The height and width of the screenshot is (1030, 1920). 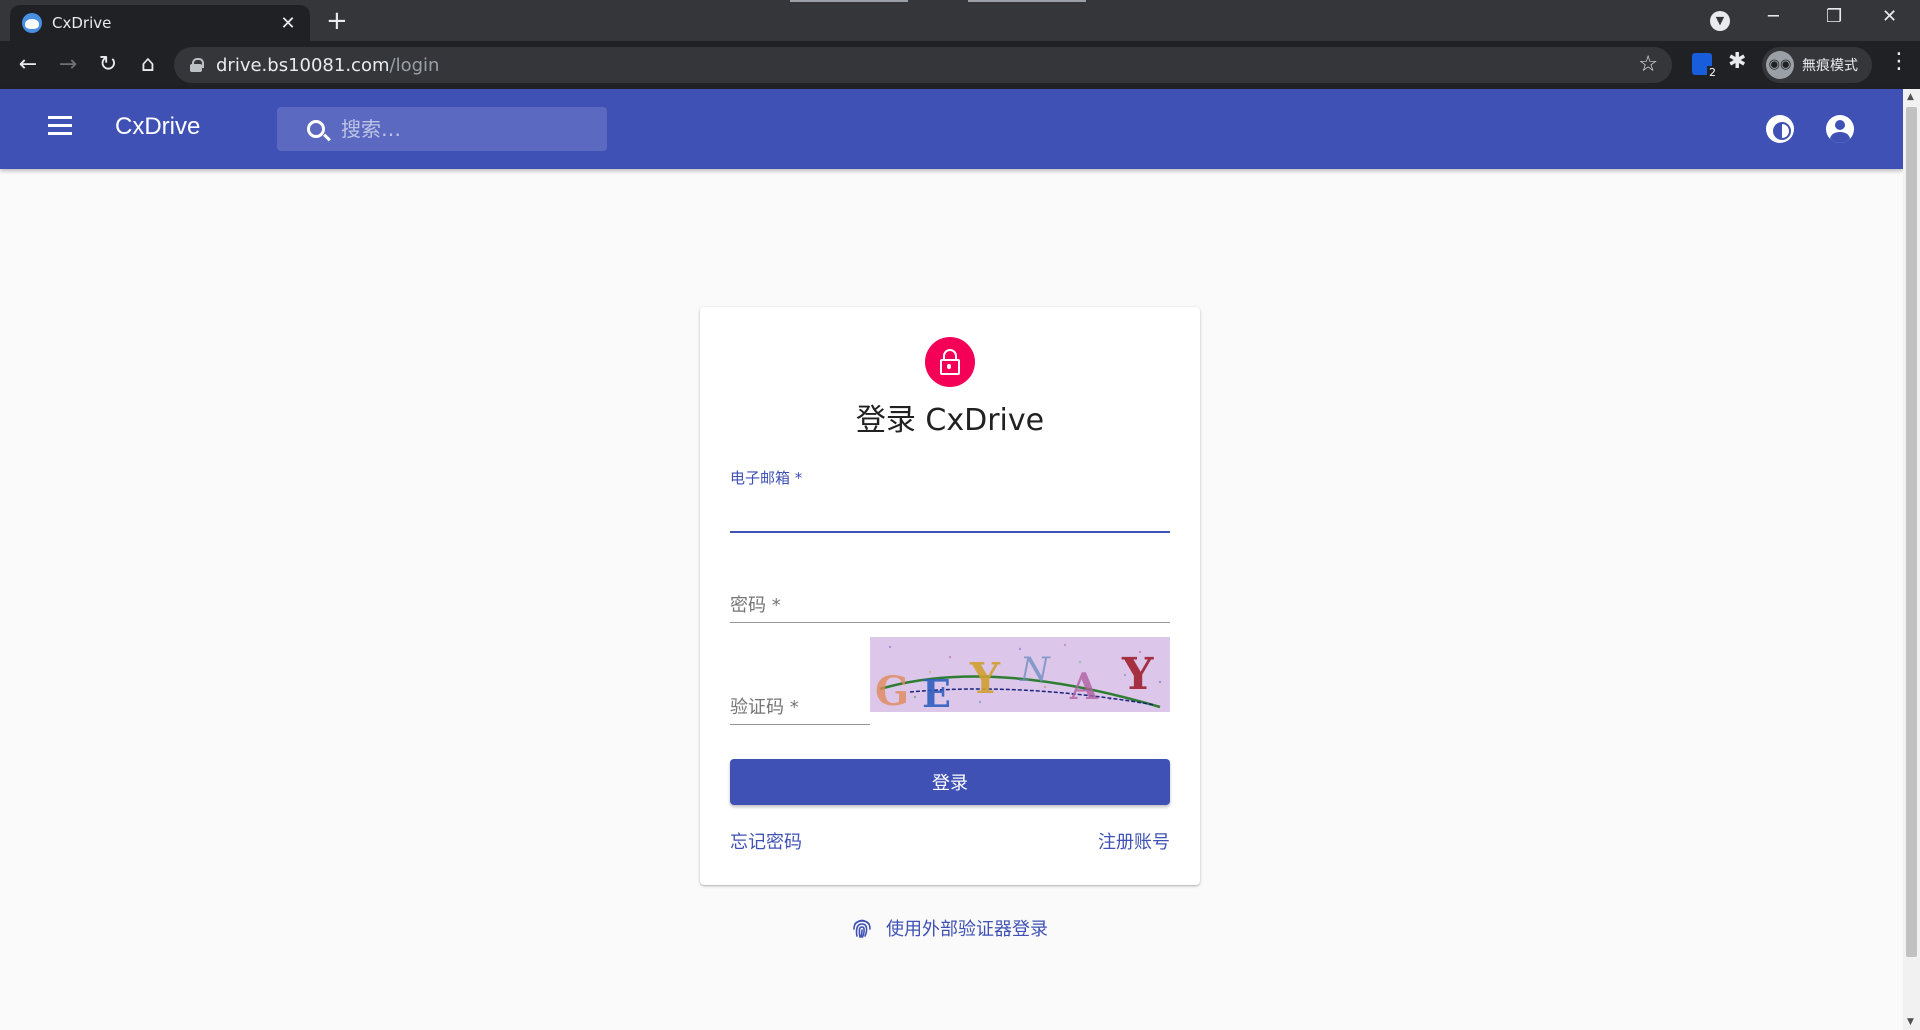 What do you see at coordinates (1648, 64) in the screenshot?
I see `star-icon: ☆` at bounding box center [1648, 64].